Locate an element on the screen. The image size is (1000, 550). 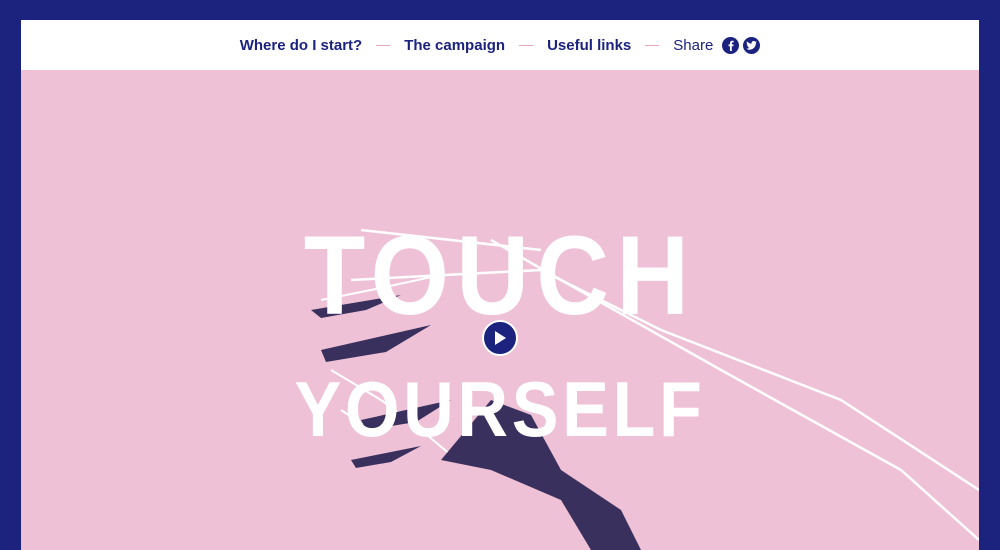
nav-link-useful-links: Useful links is located at coordinates (589, 45).